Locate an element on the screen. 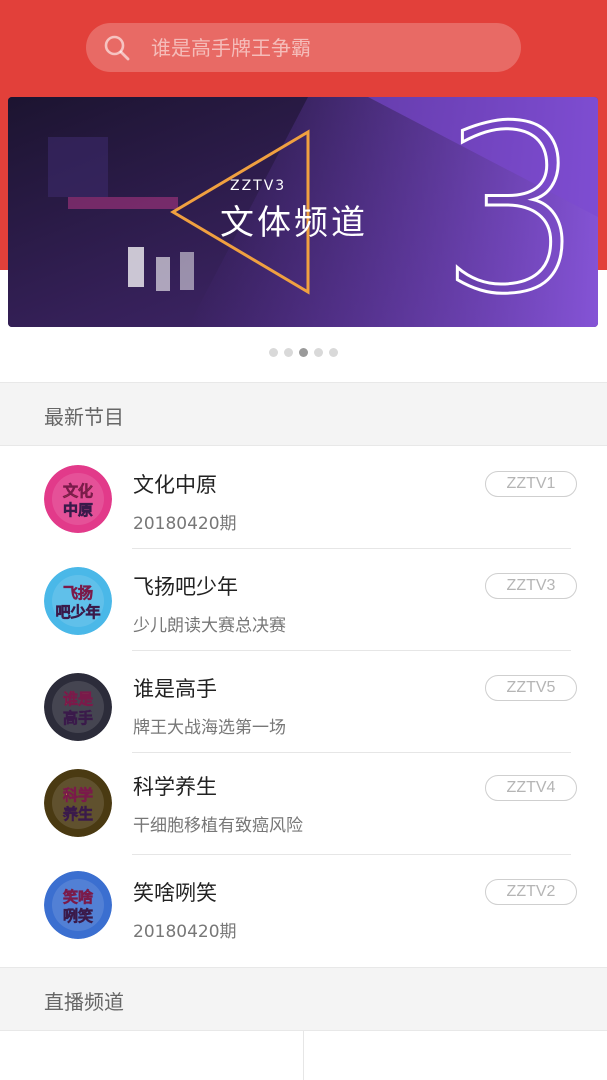  channel-badge: ZZTV1 is located at coordinates (531, 484).